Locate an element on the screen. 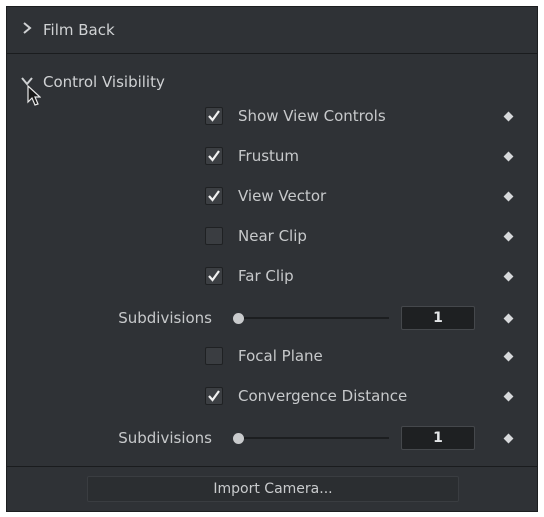 Image resolution: width=544 pixels, height=517 pixels. checkbox-label: View Vector is located at coordinates (282, 196).